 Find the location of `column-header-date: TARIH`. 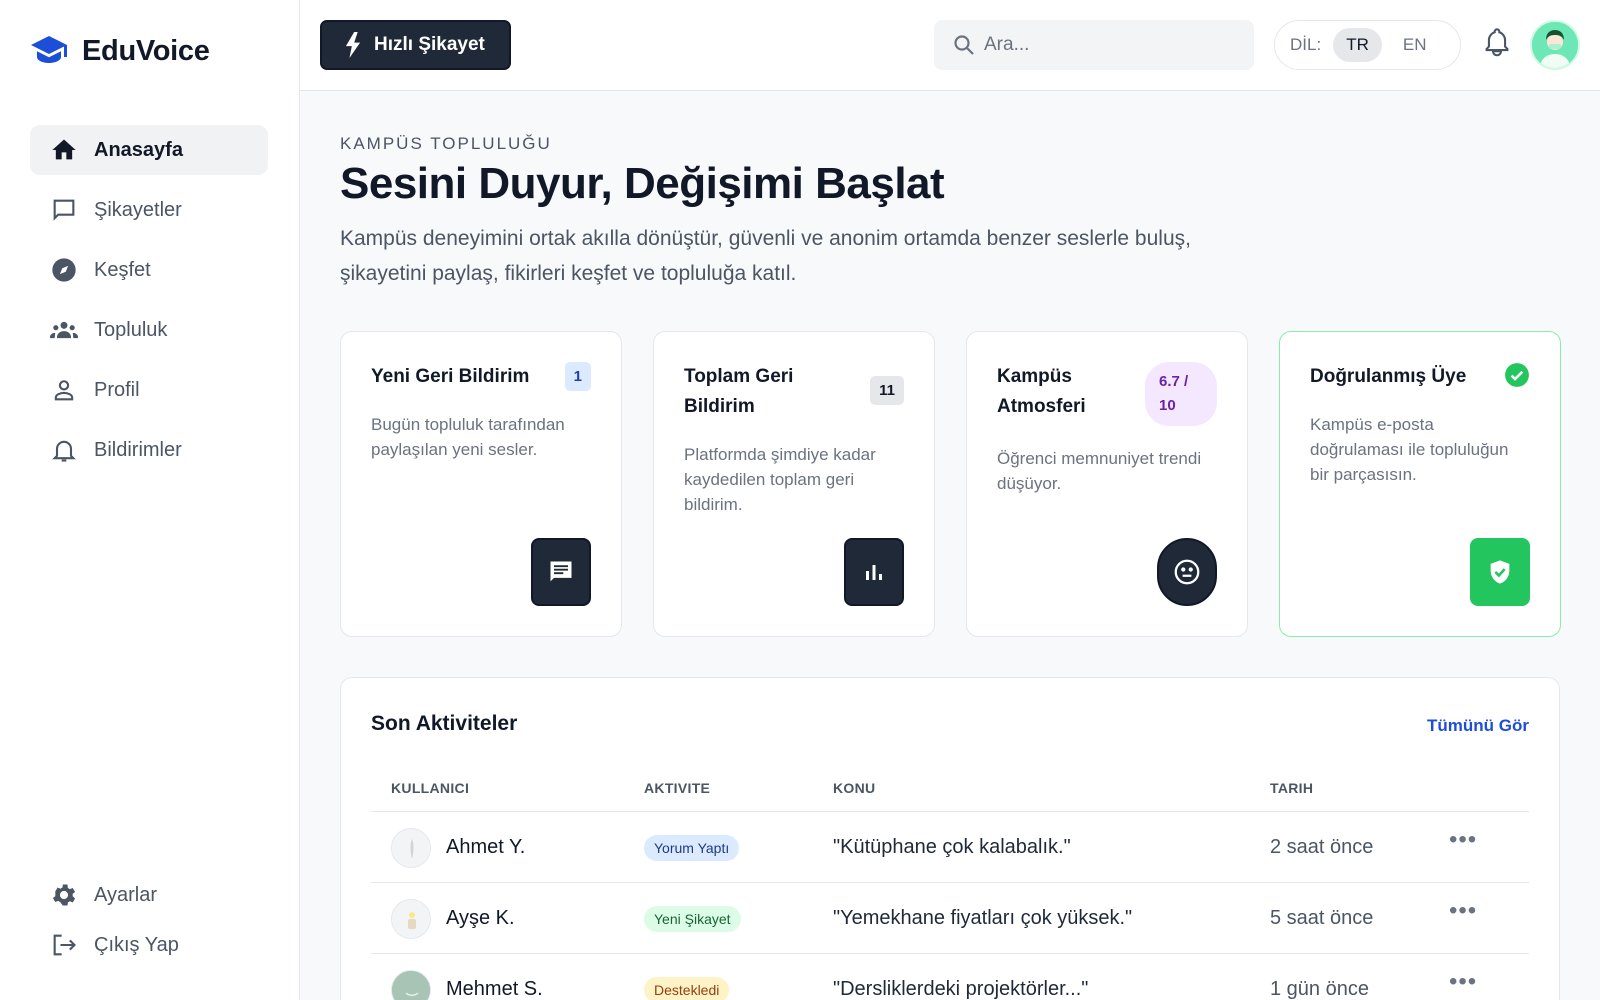

column-header-date: TARIH is located at coordinates (1292, 788).